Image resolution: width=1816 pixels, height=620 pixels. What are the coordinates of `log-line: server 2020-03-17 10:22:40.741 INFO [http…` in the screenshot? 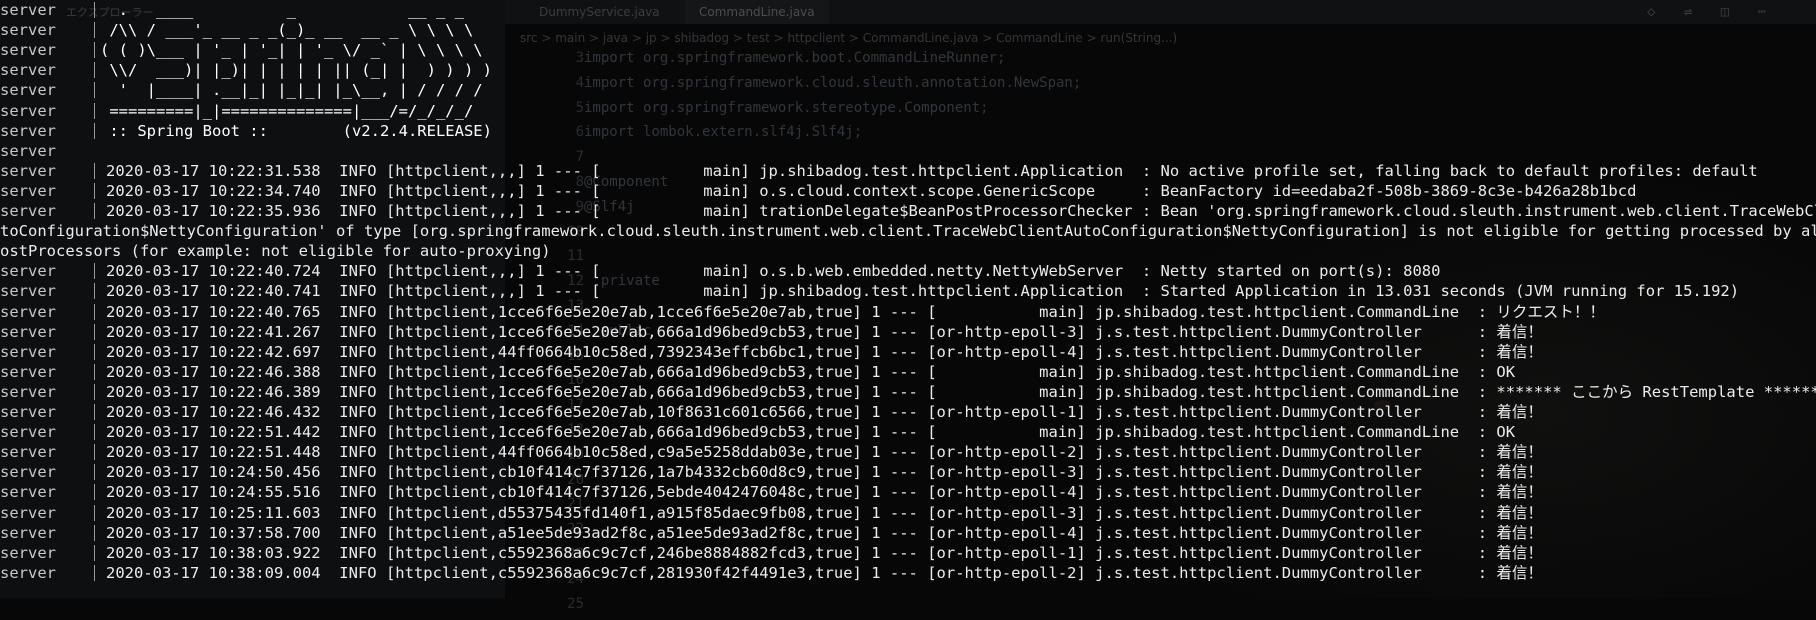 It's located at (908, 291).